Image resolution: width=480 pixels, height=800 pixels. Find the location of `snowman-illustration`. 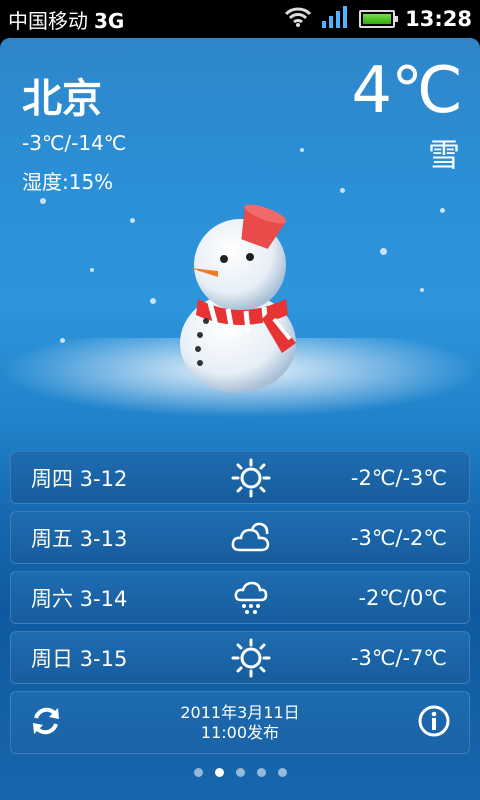

snowman-illustration is located at coordinates (238, 298).